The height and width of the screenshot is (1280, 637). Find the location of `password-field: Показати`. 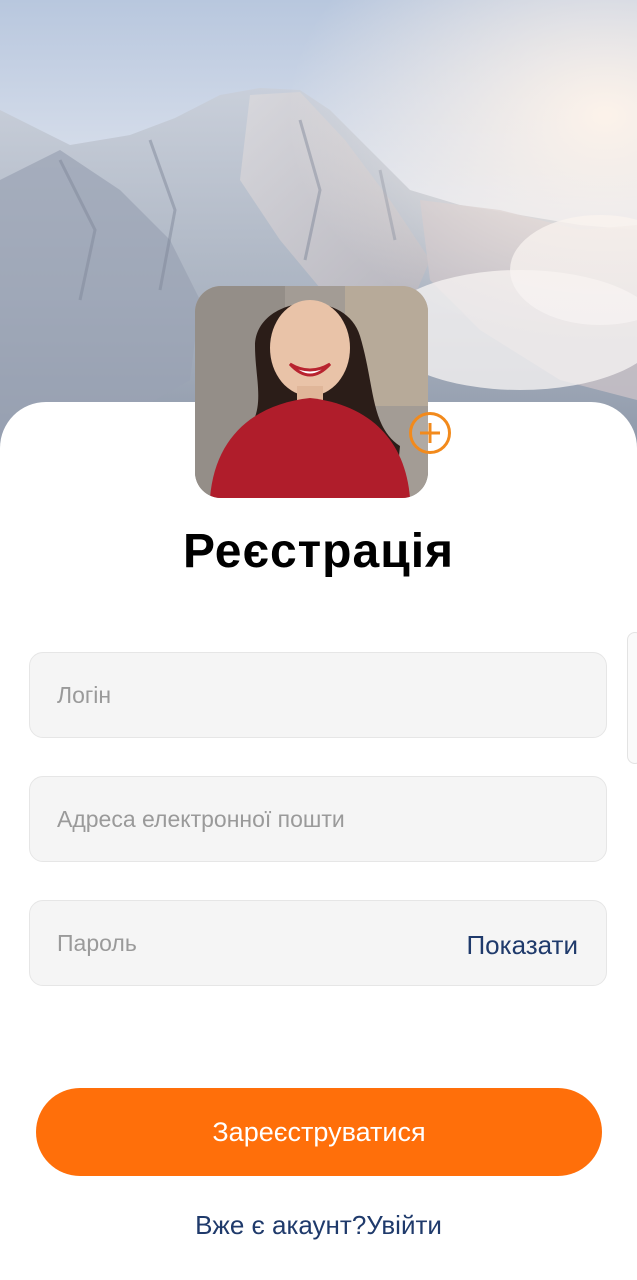

password-field: Показати is located at coordinates (318, 943).